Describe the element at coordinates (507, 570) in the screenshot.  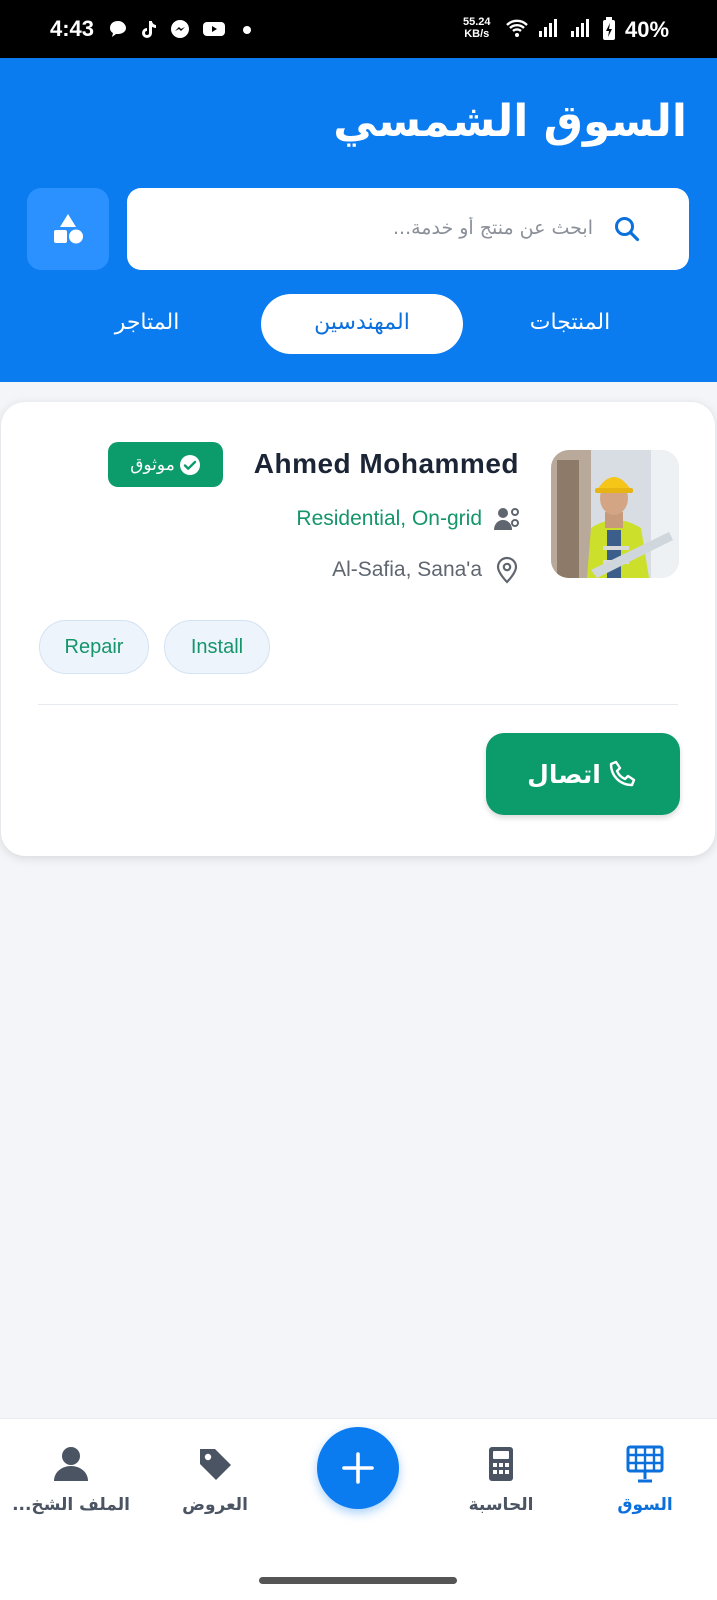
I see `location-pin-icon` at that location.